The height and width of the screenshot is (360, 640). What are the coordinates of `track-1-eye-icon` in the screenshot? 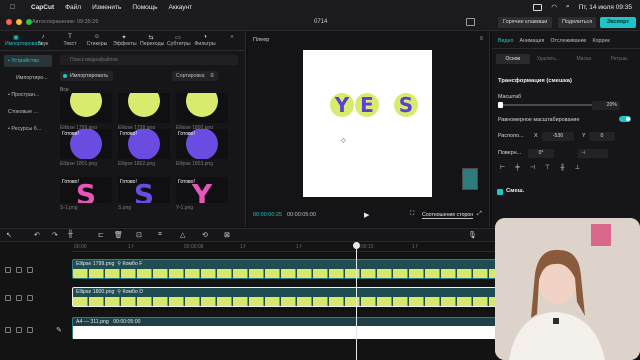 It's located at (19, 270).